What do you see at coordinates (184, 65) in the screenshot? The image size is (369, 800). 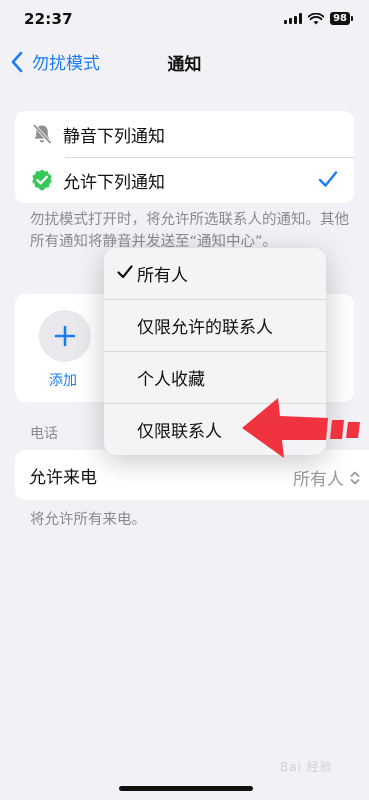 I see `page-title: 通知` at bounding box center [184, 65].